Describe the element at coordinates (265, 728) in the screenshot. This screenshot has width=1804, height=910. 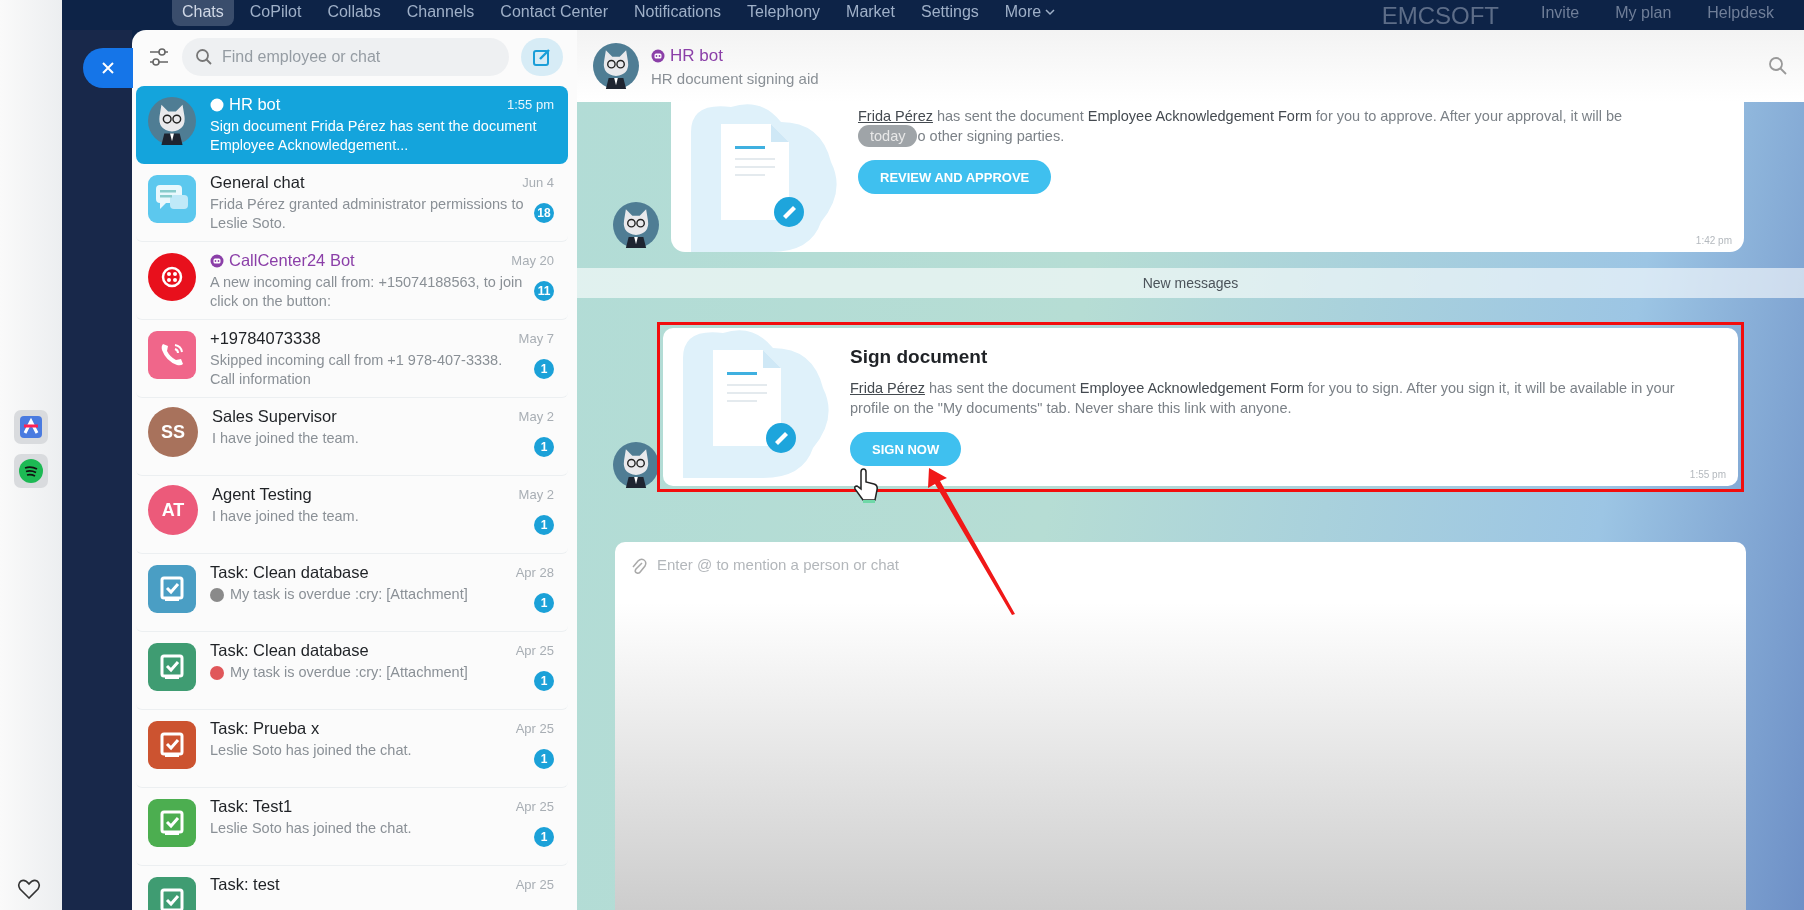
I see `chat-title: Task: Prueba x` at that location.